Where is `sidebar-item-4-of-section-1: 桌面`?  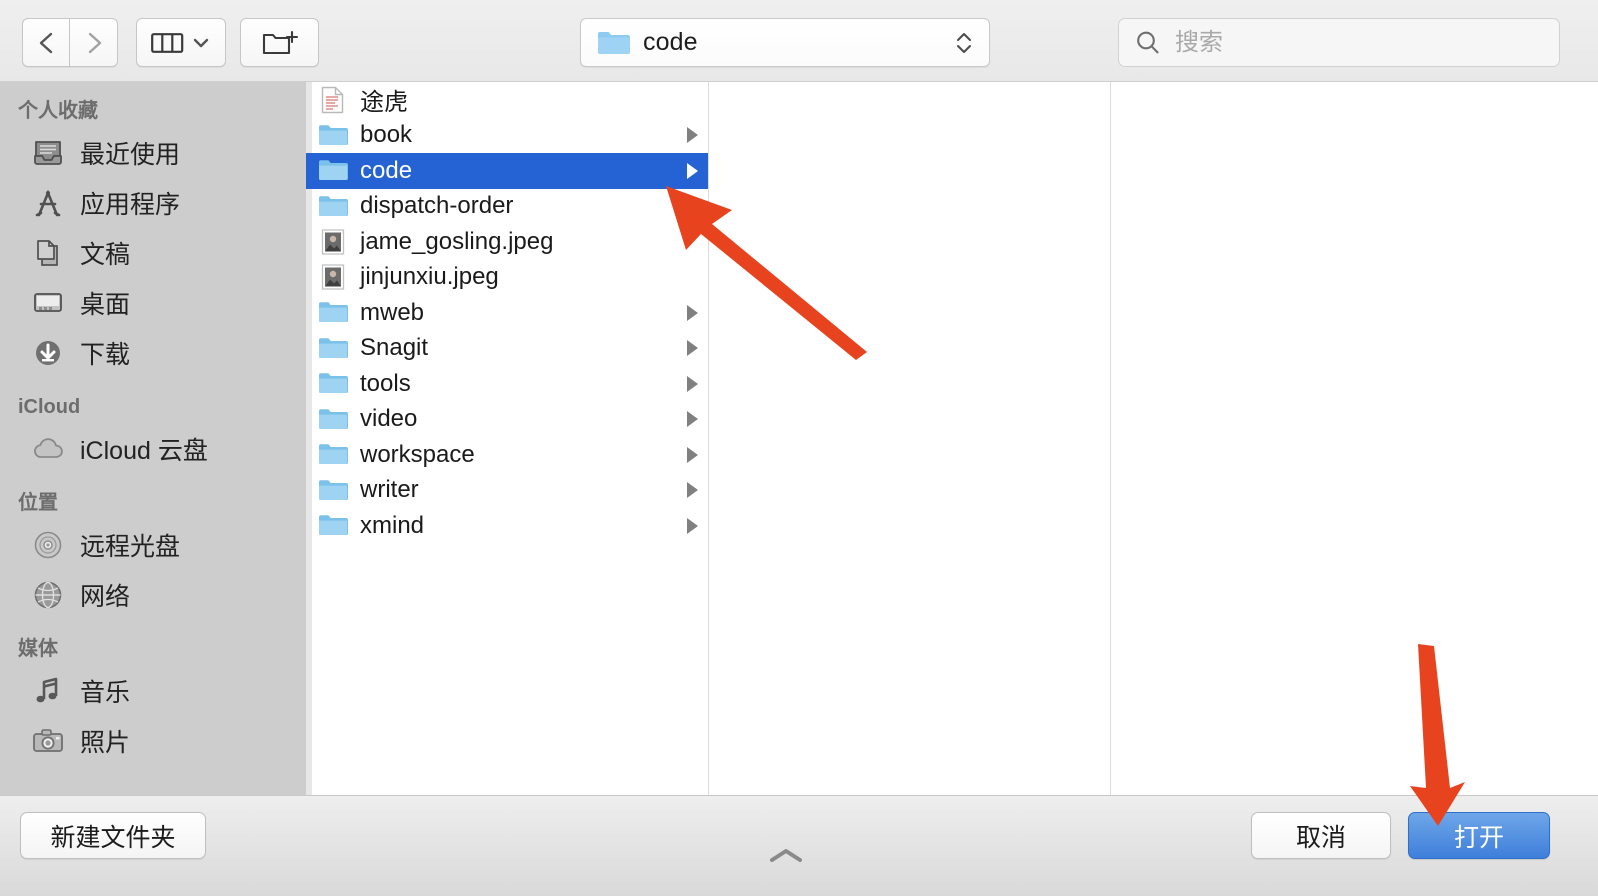
sidebar-item-4-of-section-1: 桌面 is located at coordinates (153, 303).